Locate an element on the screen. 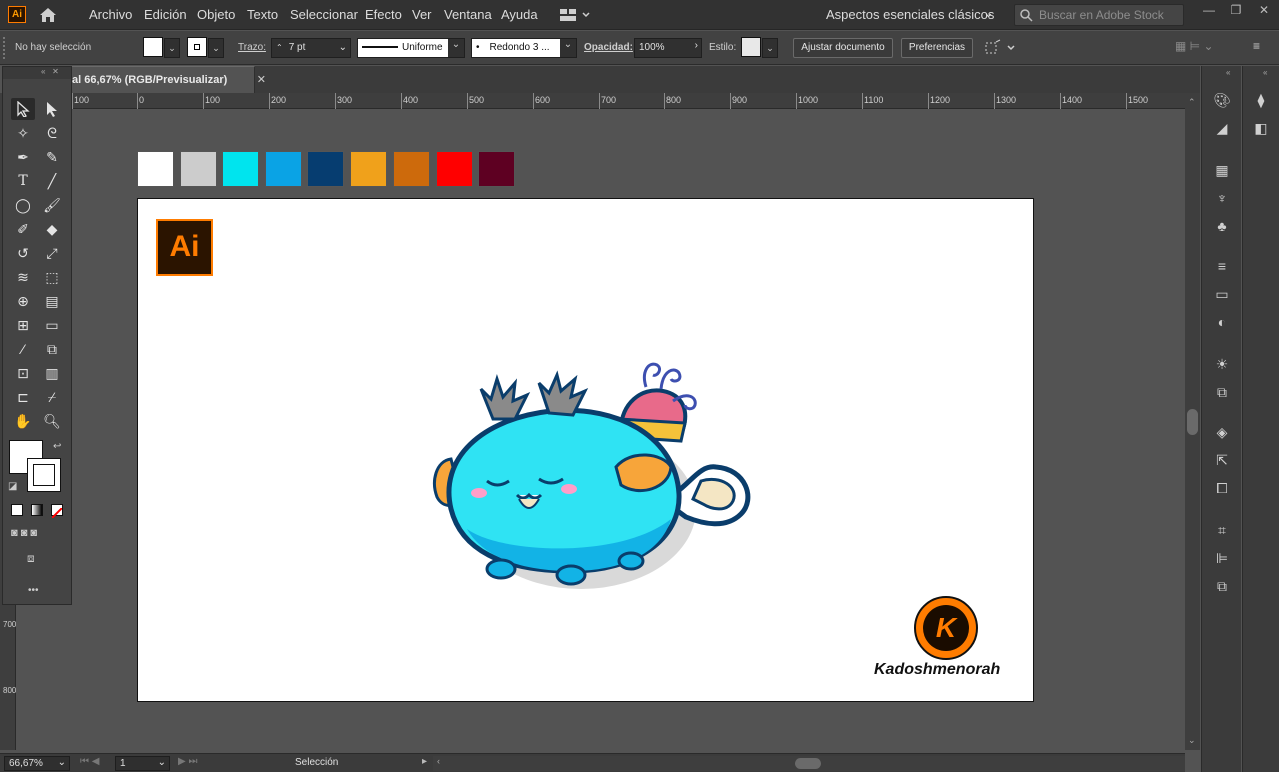 The width and height of the screenshot is (1279, 772). screen-mode-icon: ⧈ is located at coordinates (31, 558).